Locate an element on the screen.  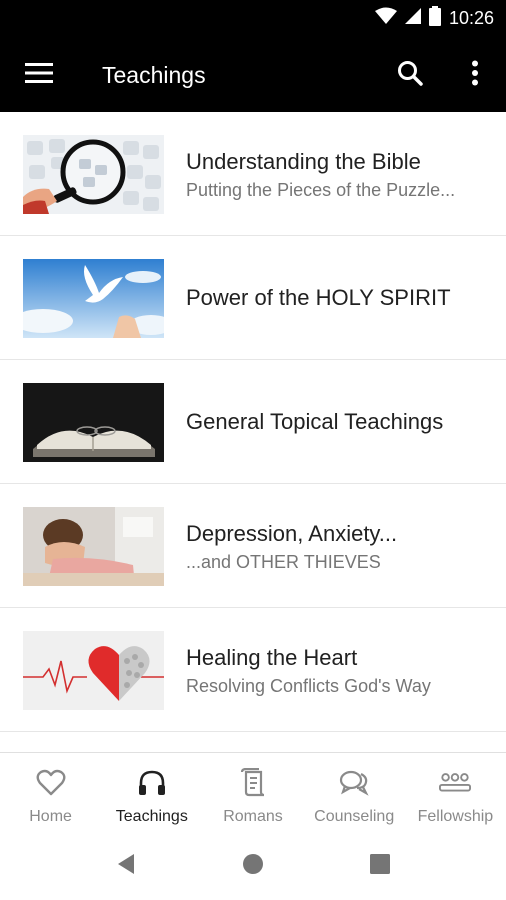
list-item-subtitle: ...and OTHER THIEVES is located at coordinates (283, 562).